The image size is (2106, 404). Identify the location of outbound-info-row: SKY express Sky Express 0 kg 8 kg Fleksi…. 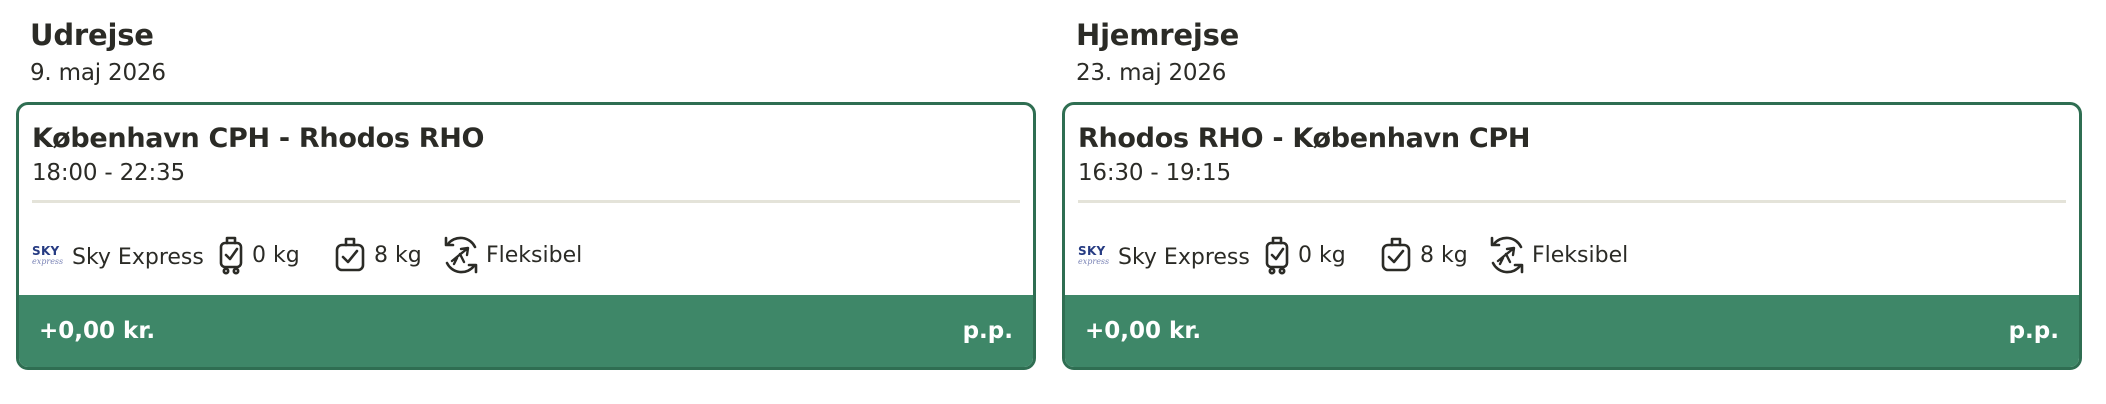
(526, 255).